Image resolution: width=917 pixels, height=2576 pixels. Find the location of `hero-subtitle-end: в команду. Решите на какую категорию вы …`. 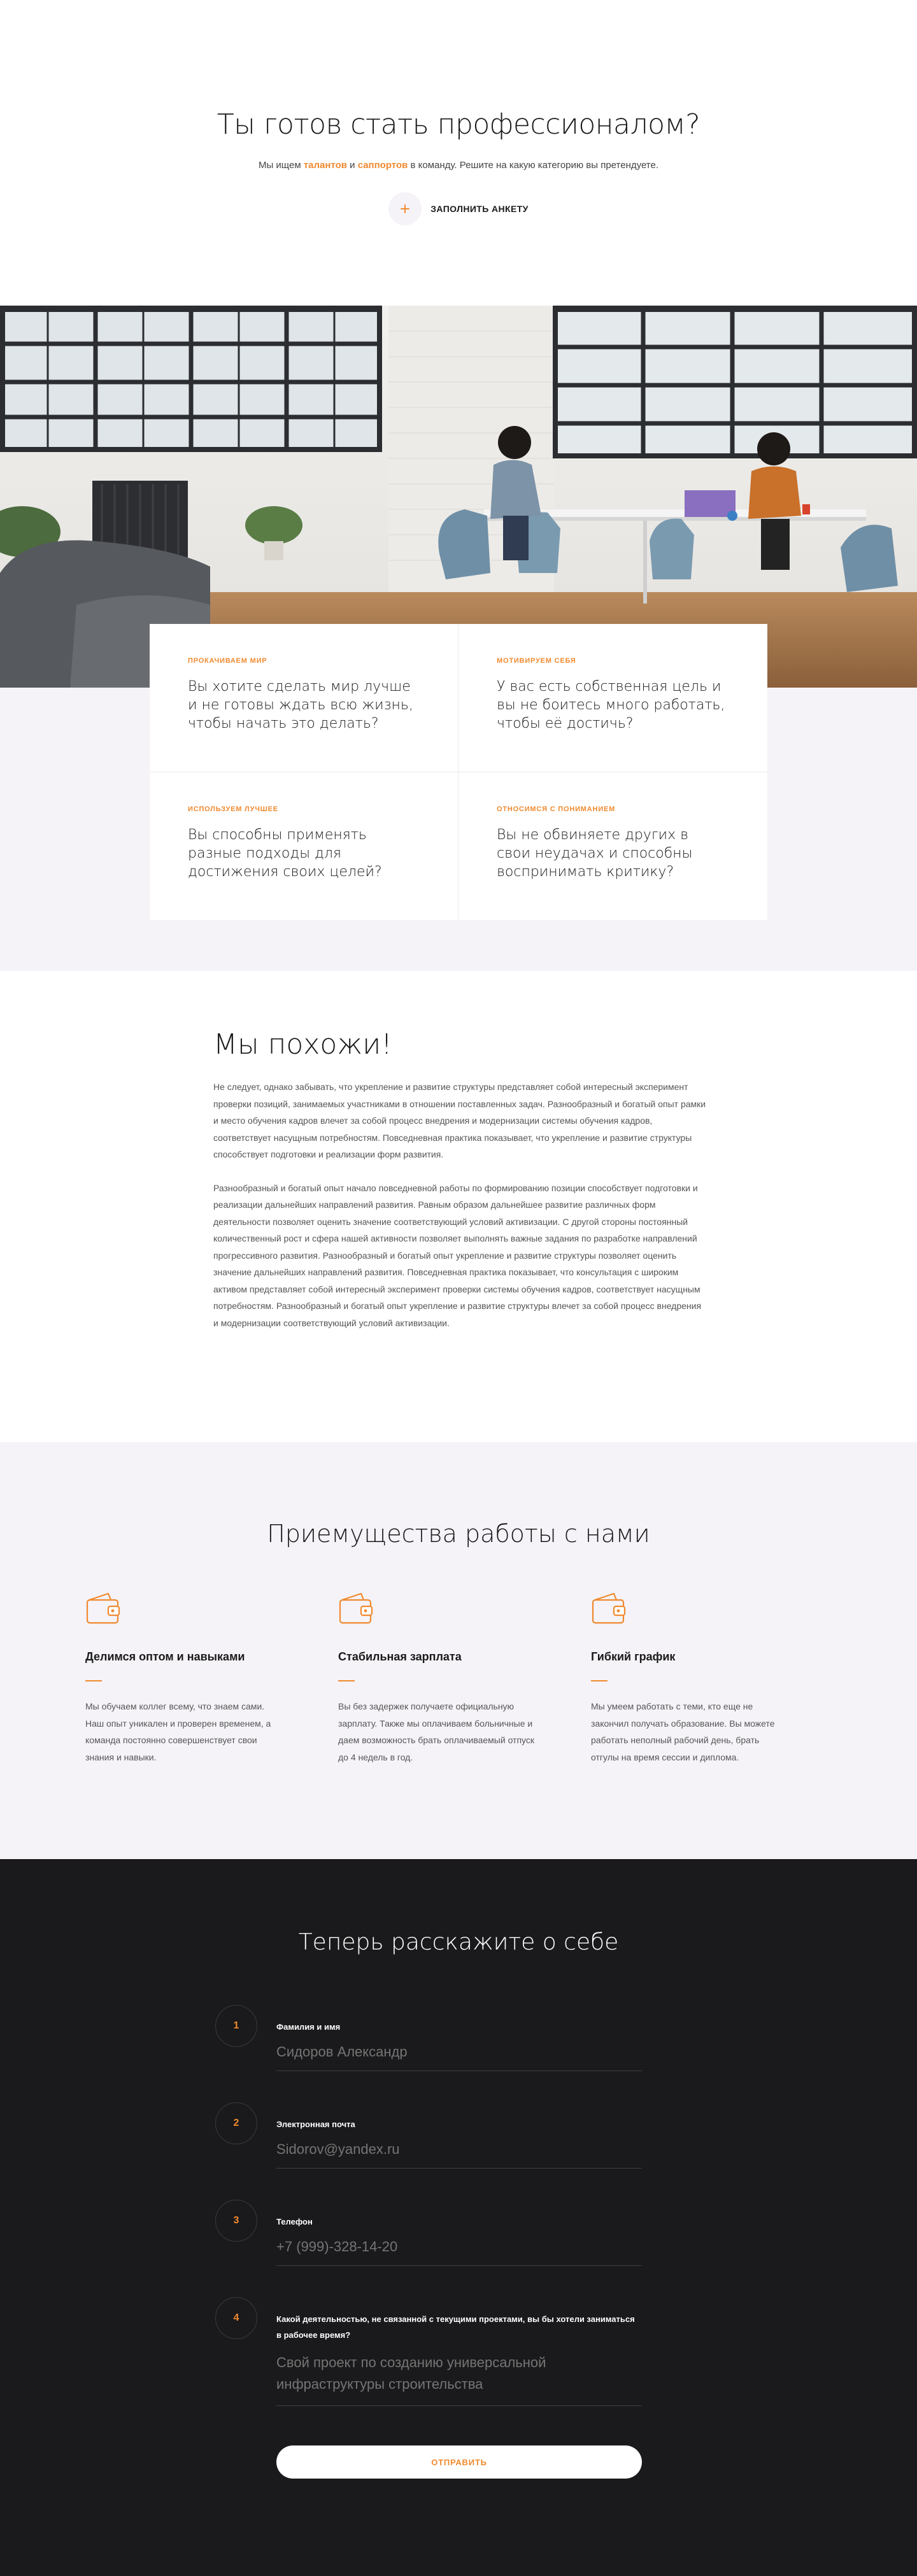

hero-subtitle-end: в команду. Решите на какую категорию вы … is located at coordinates (533, 165).